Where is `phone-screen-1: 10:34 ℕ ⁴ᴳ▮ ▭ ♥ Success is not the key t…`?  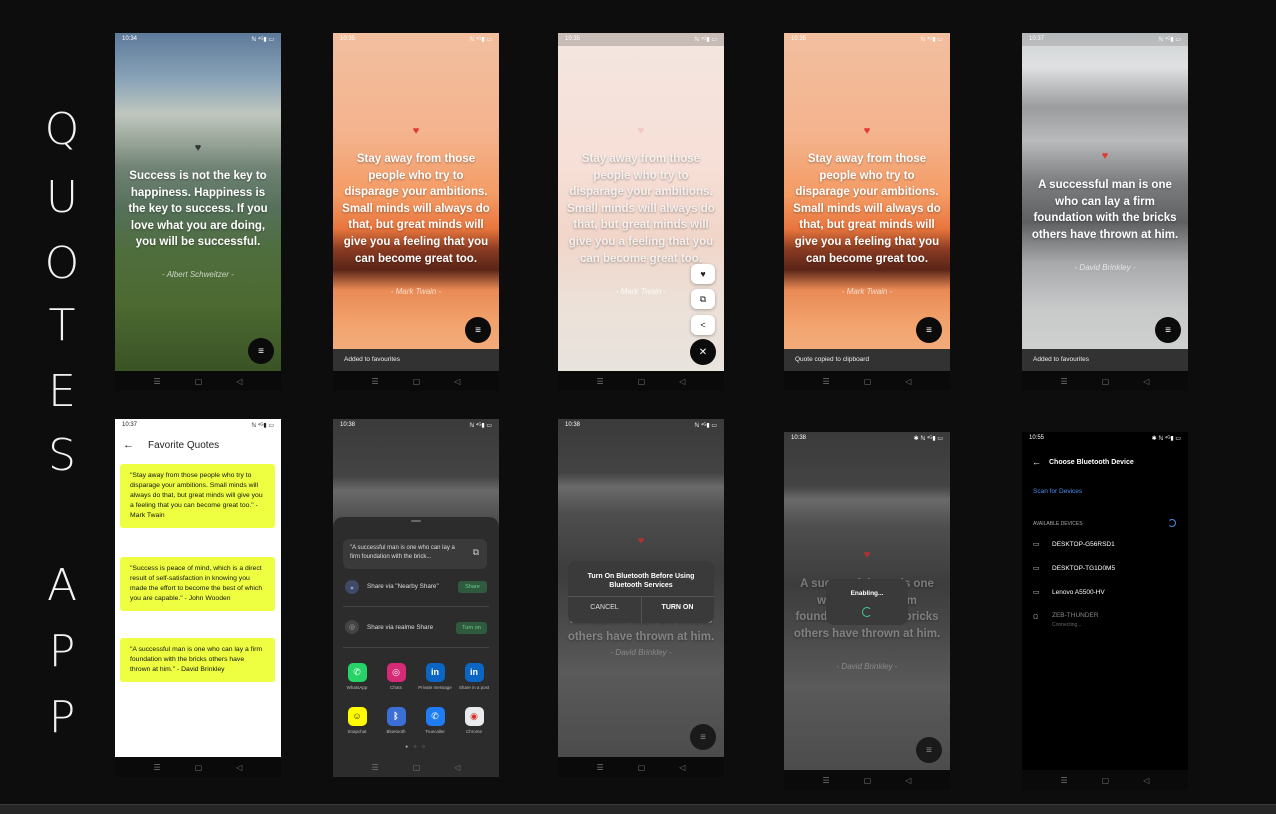 phone-screen-1: 10:34 ℕ ⁴ᴳ▮ ▭ ♥ Success is not the key t… is located at coordinates (198, 212).